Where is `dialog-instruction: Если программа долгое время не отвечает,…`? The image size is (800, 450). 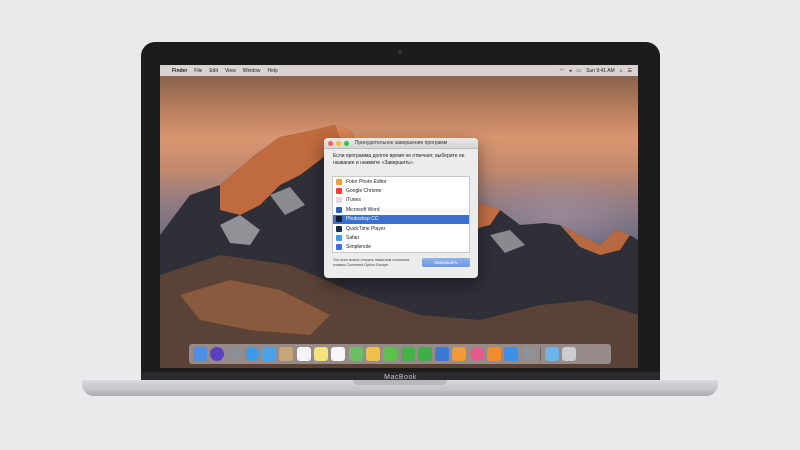
dialog-instruction: Если программа долгое время не отвечает,… is located at coordinates (399, 159).